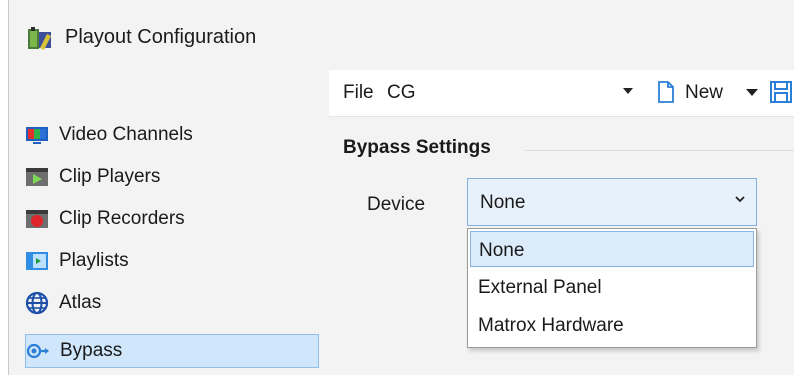 This screenshot has width=794, height=375. I want to click on file-dropdown-arrow-icon, so click(628, 91).